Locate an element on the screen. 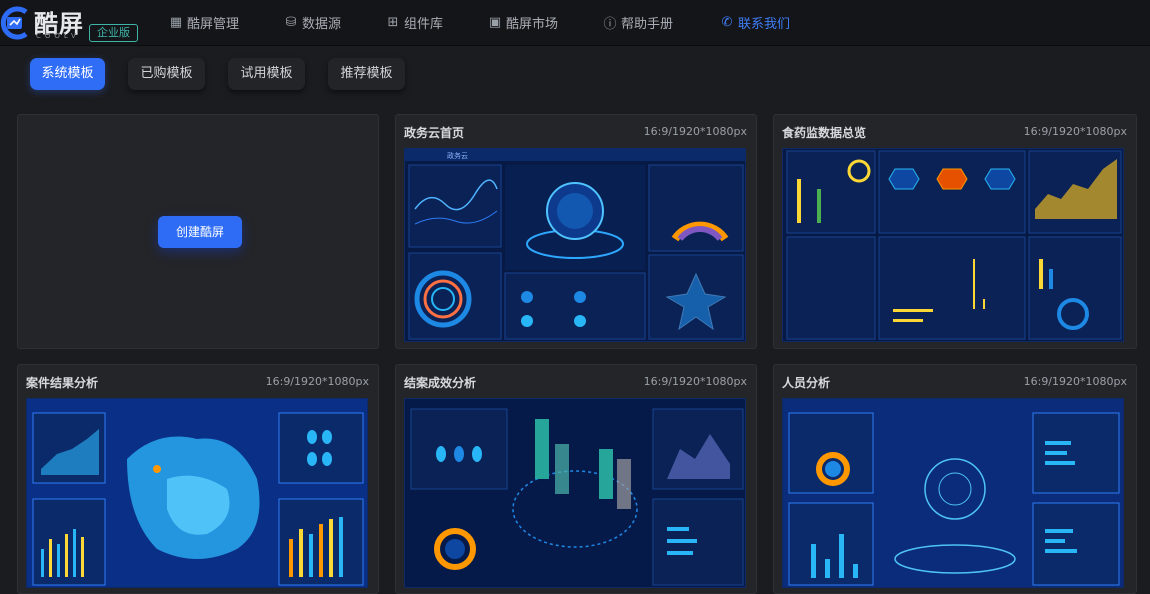 The width and height of the screenshot is (1150, 594). template-title: 政务云首页 is located at coordinates (434, 133).